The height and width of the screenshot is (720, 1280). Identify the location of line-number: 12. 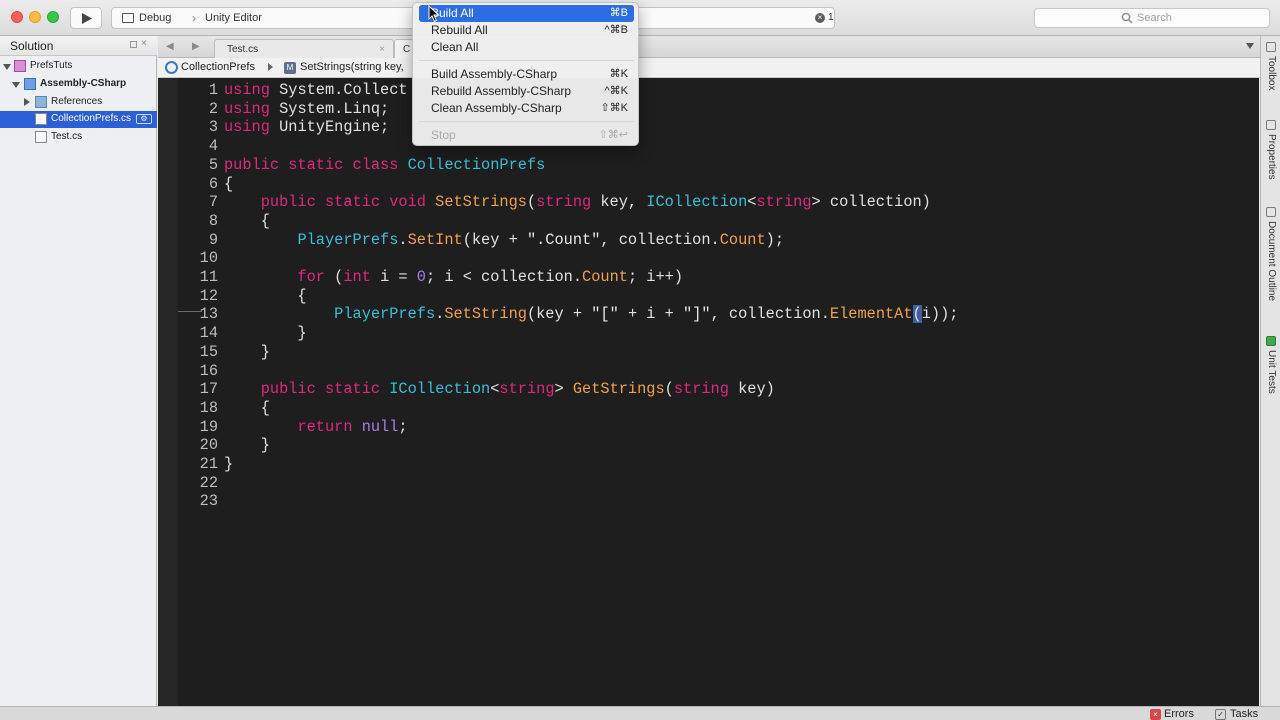
(208, 295).